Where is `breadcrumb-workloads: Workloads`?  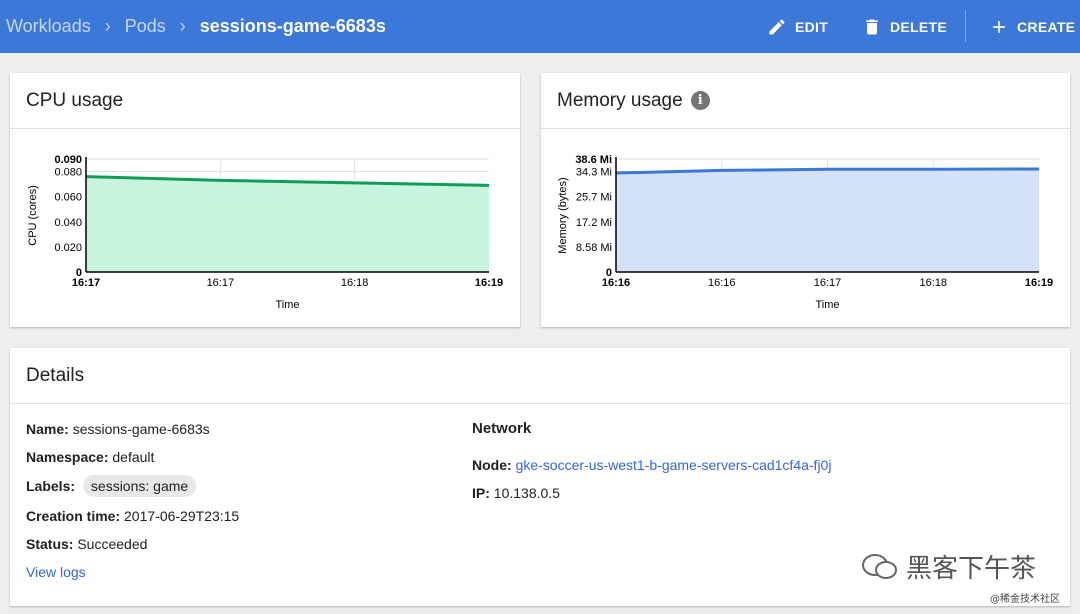
breadcrumb-workloads: Workloads is located at coordinates (48, 26).